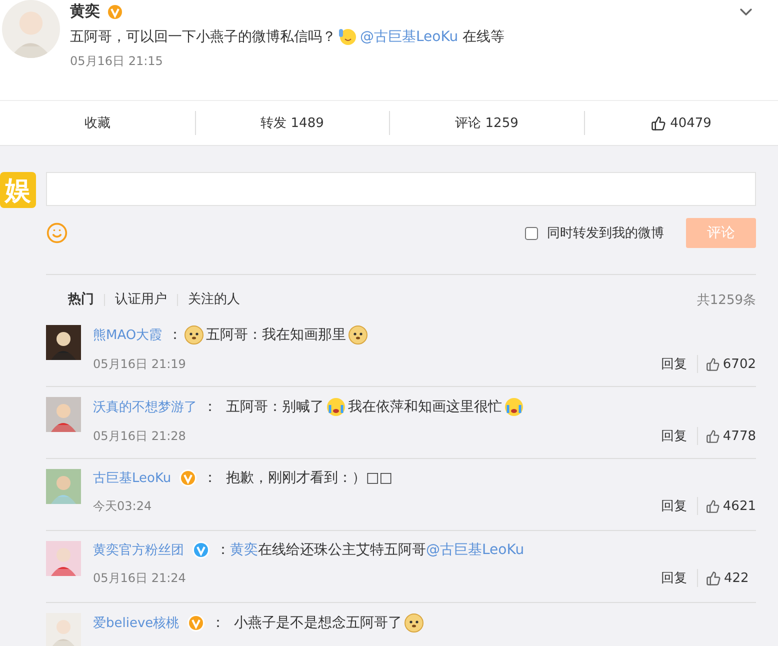 This screenshot has height=646, width=778. I want to click on comment-text: ： 抱歉，刚刚才看到：）□□, so click(297, 478).